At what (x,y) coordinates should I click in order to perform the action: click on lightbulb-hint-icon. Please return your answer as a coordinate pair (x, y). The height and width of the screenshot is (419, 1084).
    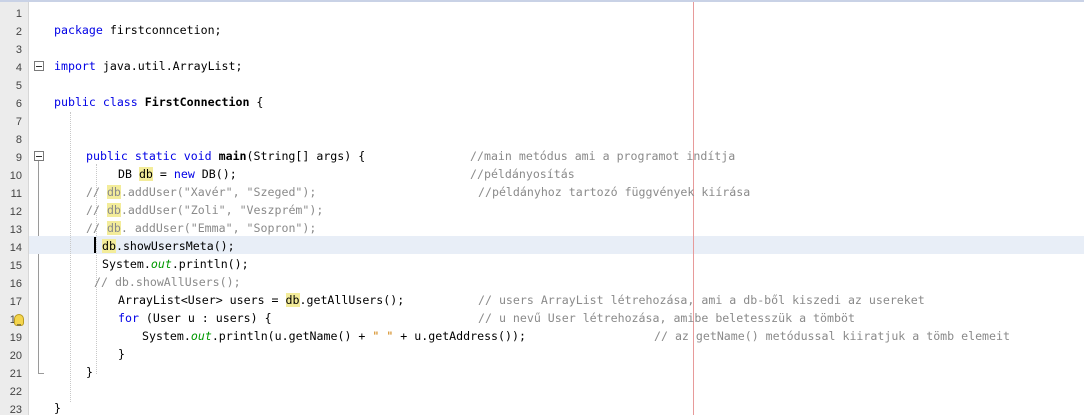
    Looking at the image, I should click on (19, 320).